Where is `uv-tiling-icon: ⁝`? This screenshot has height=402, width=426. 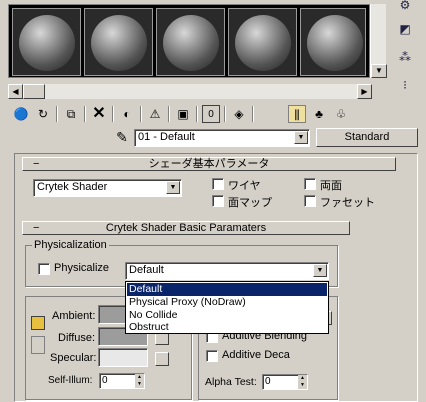 uv-tiling-icon: ⁝ is located at coordinates (405, 85).